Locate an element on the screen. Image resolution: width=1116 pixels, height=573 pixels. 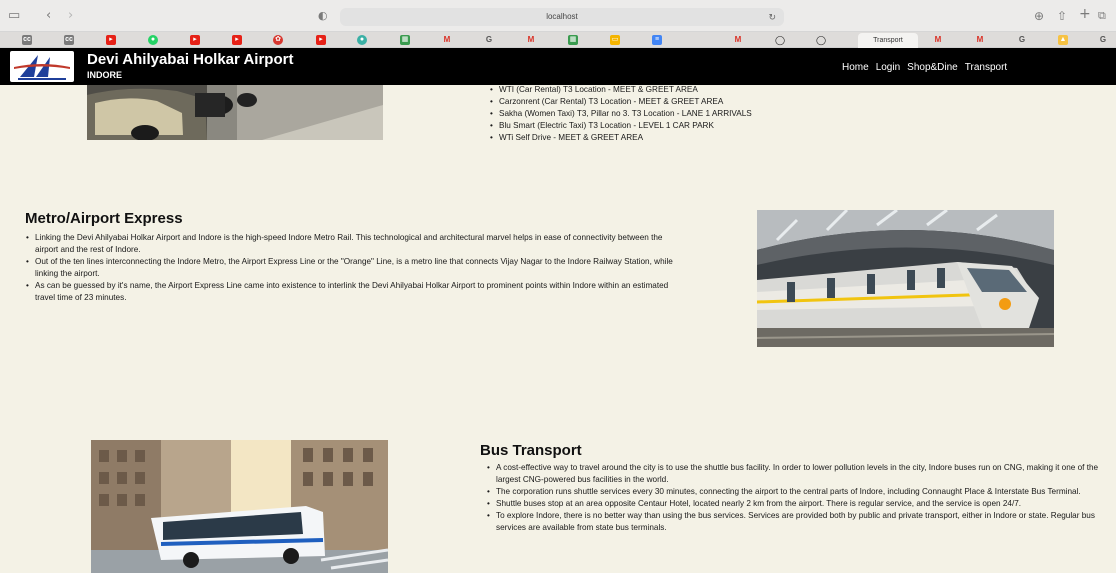
address-text: localhost is located at coordinates (562, 16).